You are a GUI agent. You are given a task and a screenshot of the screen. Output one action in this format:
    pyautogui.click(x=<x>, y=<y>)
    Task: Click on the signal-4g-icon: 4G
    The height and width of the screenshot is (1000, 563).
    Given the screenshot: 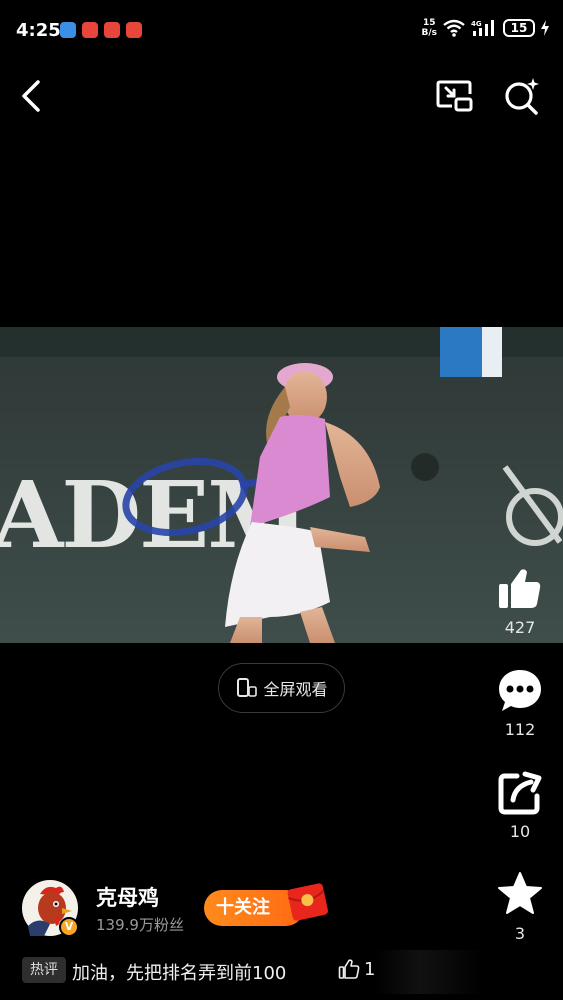 What is the action you would take?
    pyautogui.click(x=482, y=28)
    